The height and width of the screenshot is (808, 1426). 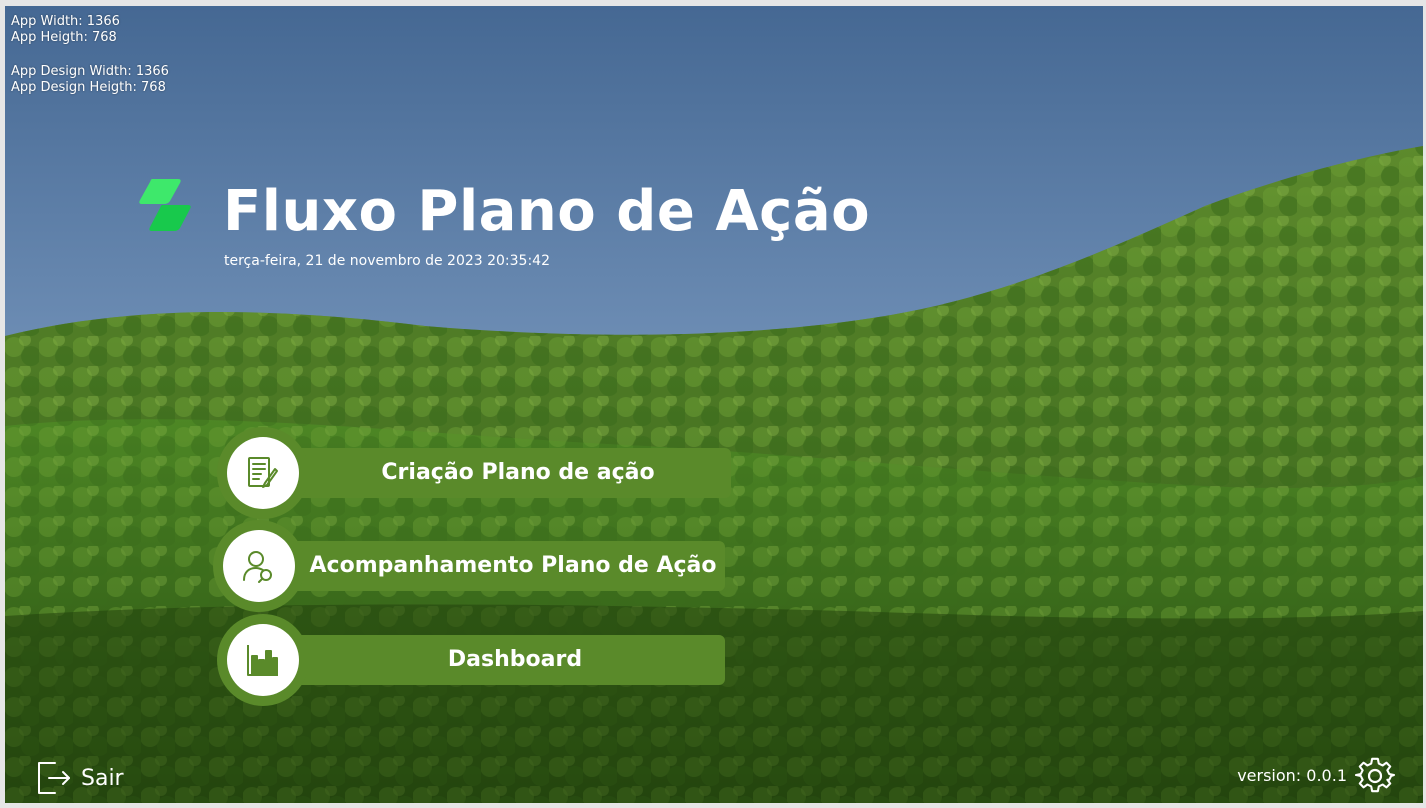 I want to click on dashboard-label: Dashboard, so click(x=515, y=659).